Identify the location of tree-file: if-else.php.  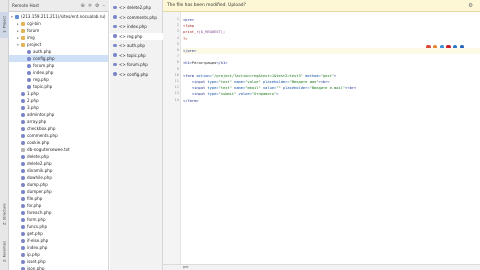
(58, 240).